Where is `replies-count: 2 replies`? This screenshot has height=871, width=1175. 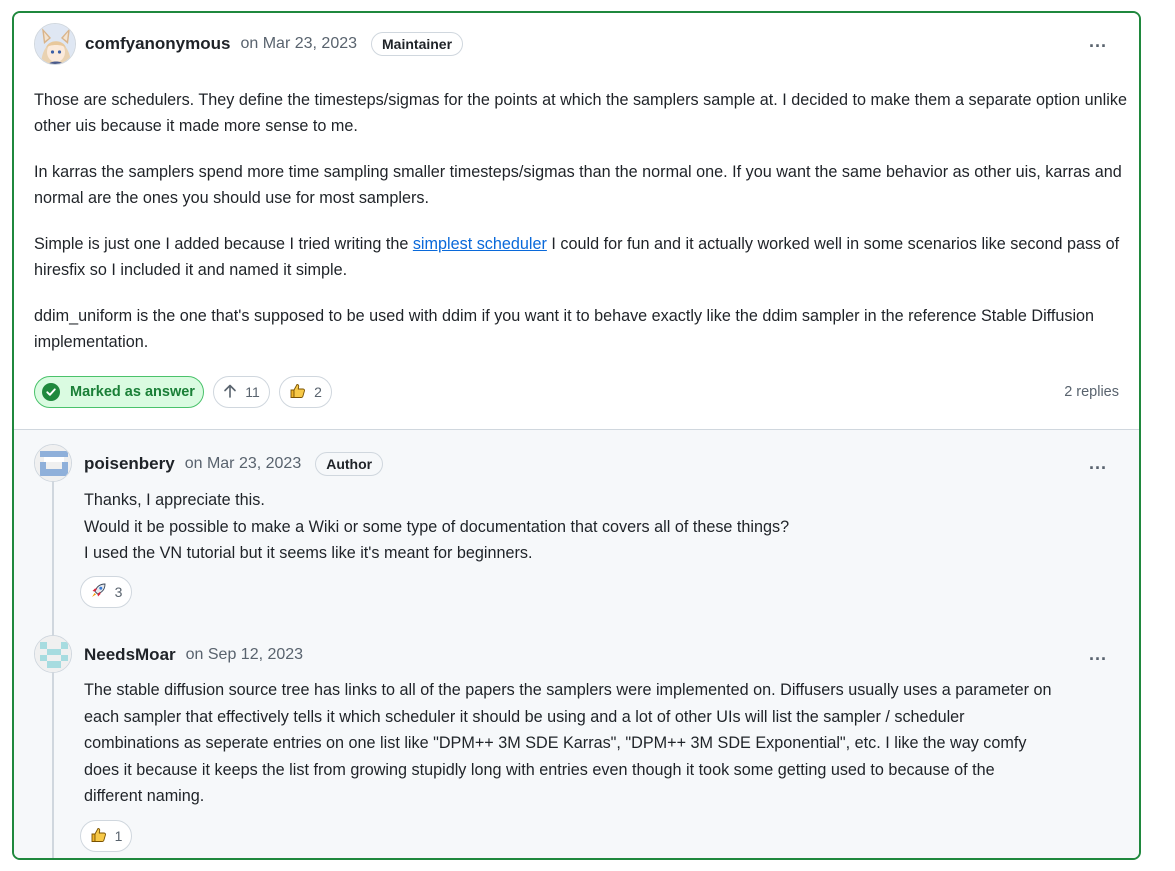 replies-count: 2 replies is located at coordinates (1091, 392).